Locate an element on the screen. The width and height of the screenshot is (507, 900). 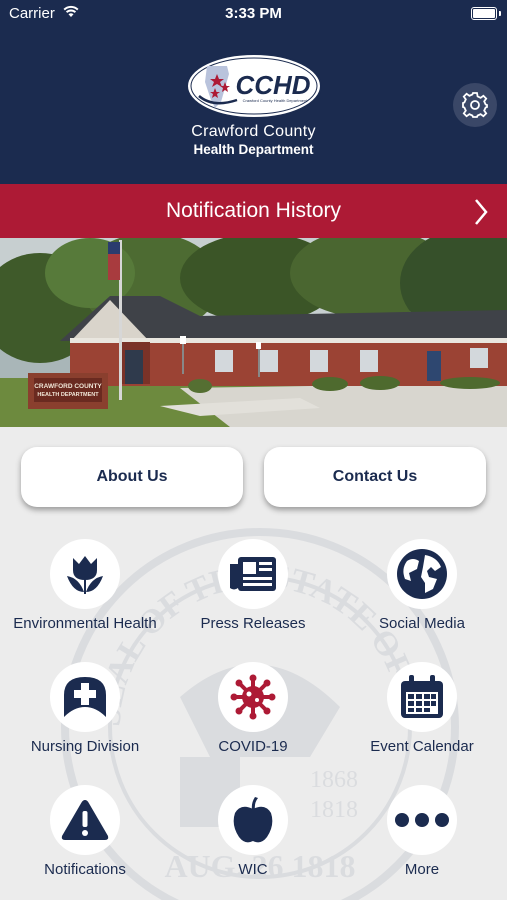
status-bar: Carrier 3:33 PM is located at coordinates (253, 14).